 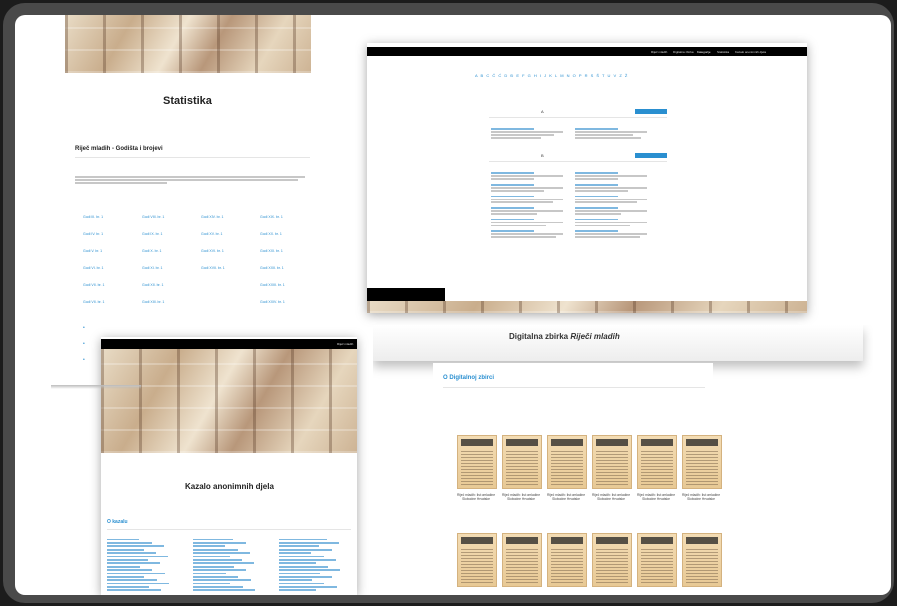 What do you see at coordinates (221, 234) in the screenshot?
I see `volume-link: Godi XV. br. 1` at bounding box center [221, 234].